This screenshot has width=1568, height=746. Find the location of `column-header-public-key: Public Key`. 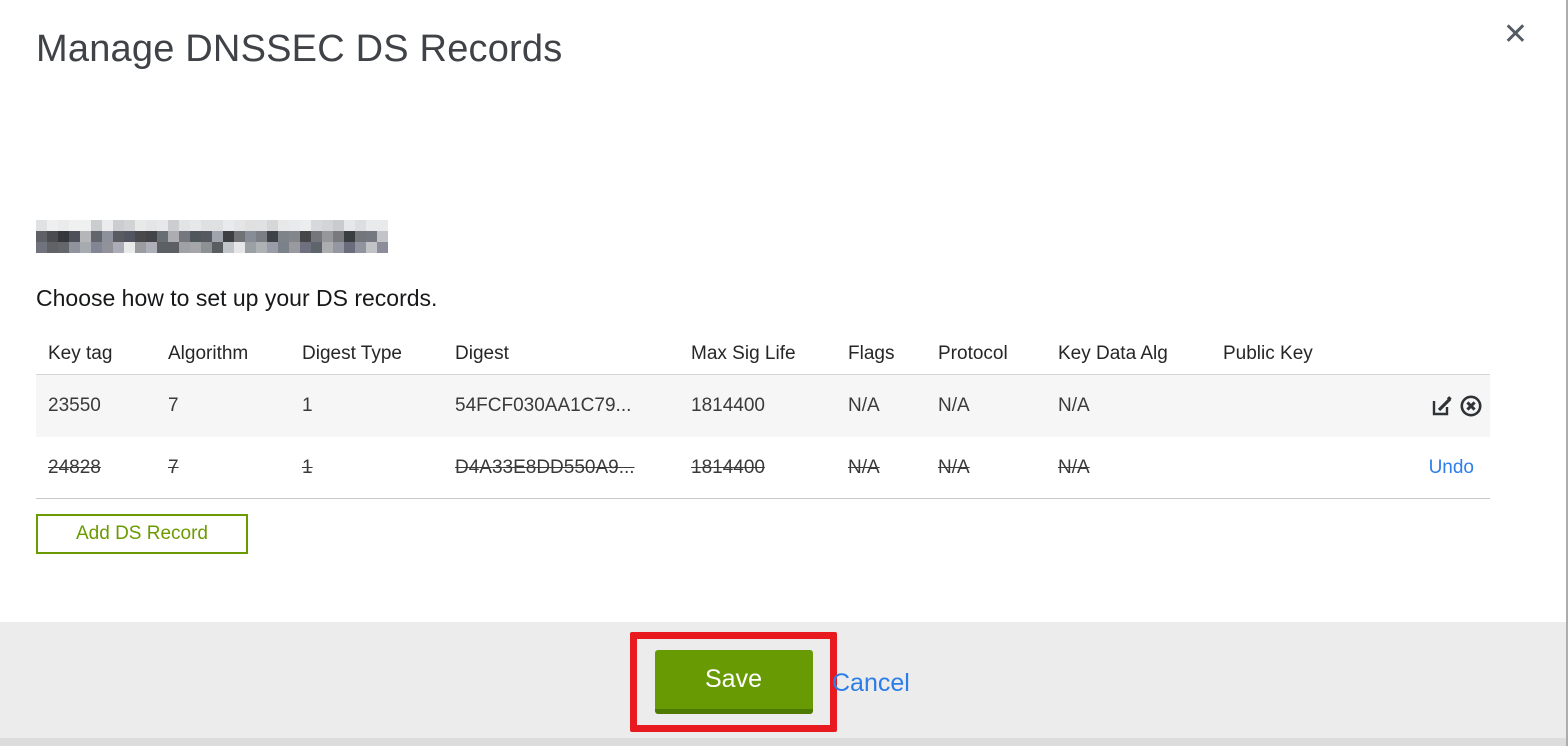

column-header-public-key: Public Key is located at coordinates (1268, 353).